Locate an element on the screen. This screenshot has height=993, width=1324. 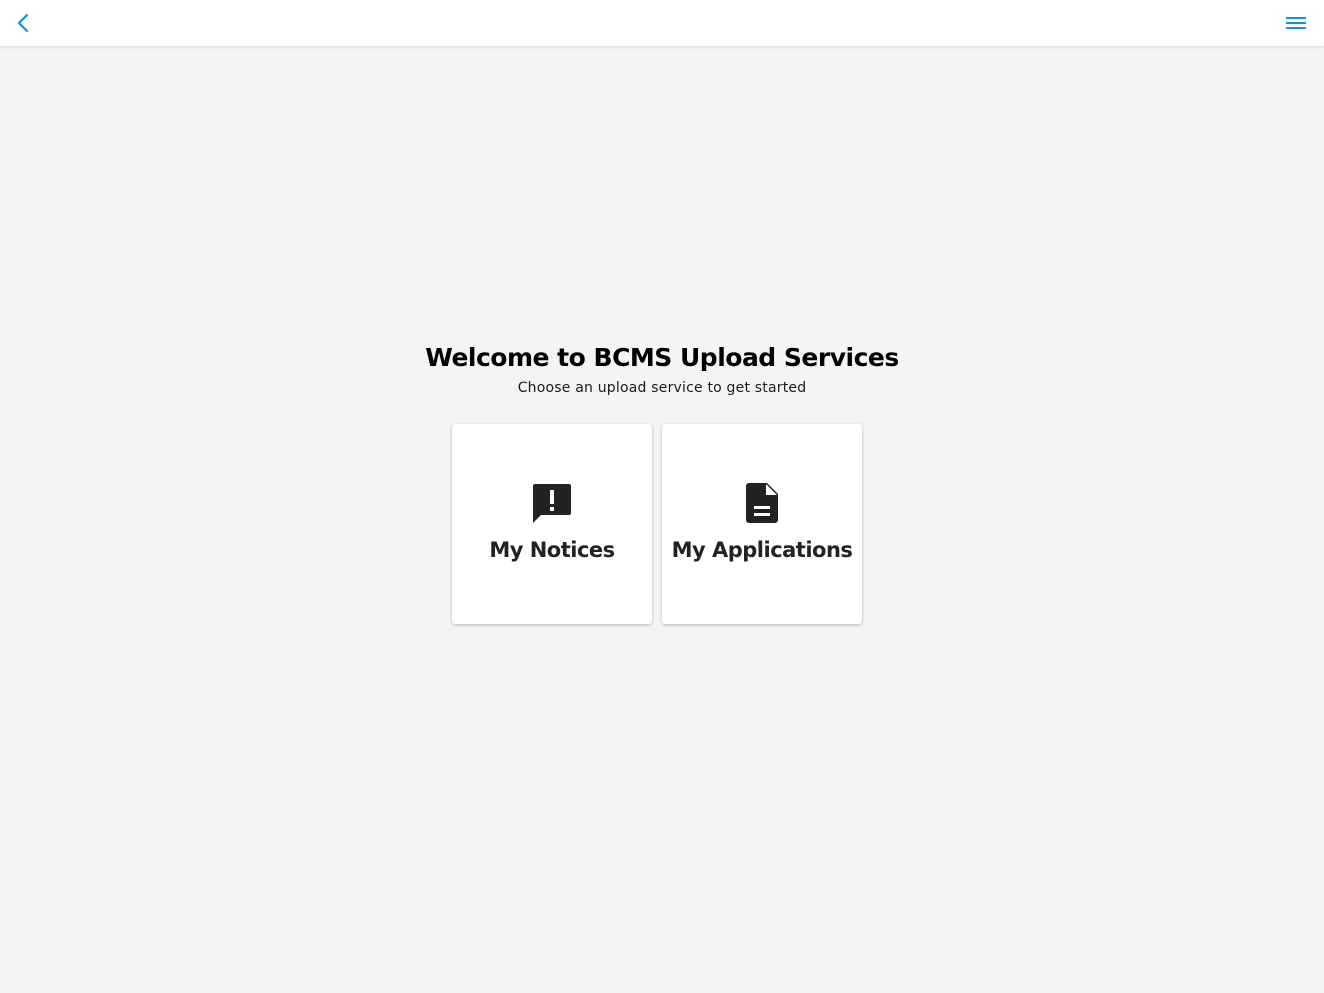
chevron-left-icon is located at coordinates (23, 23).